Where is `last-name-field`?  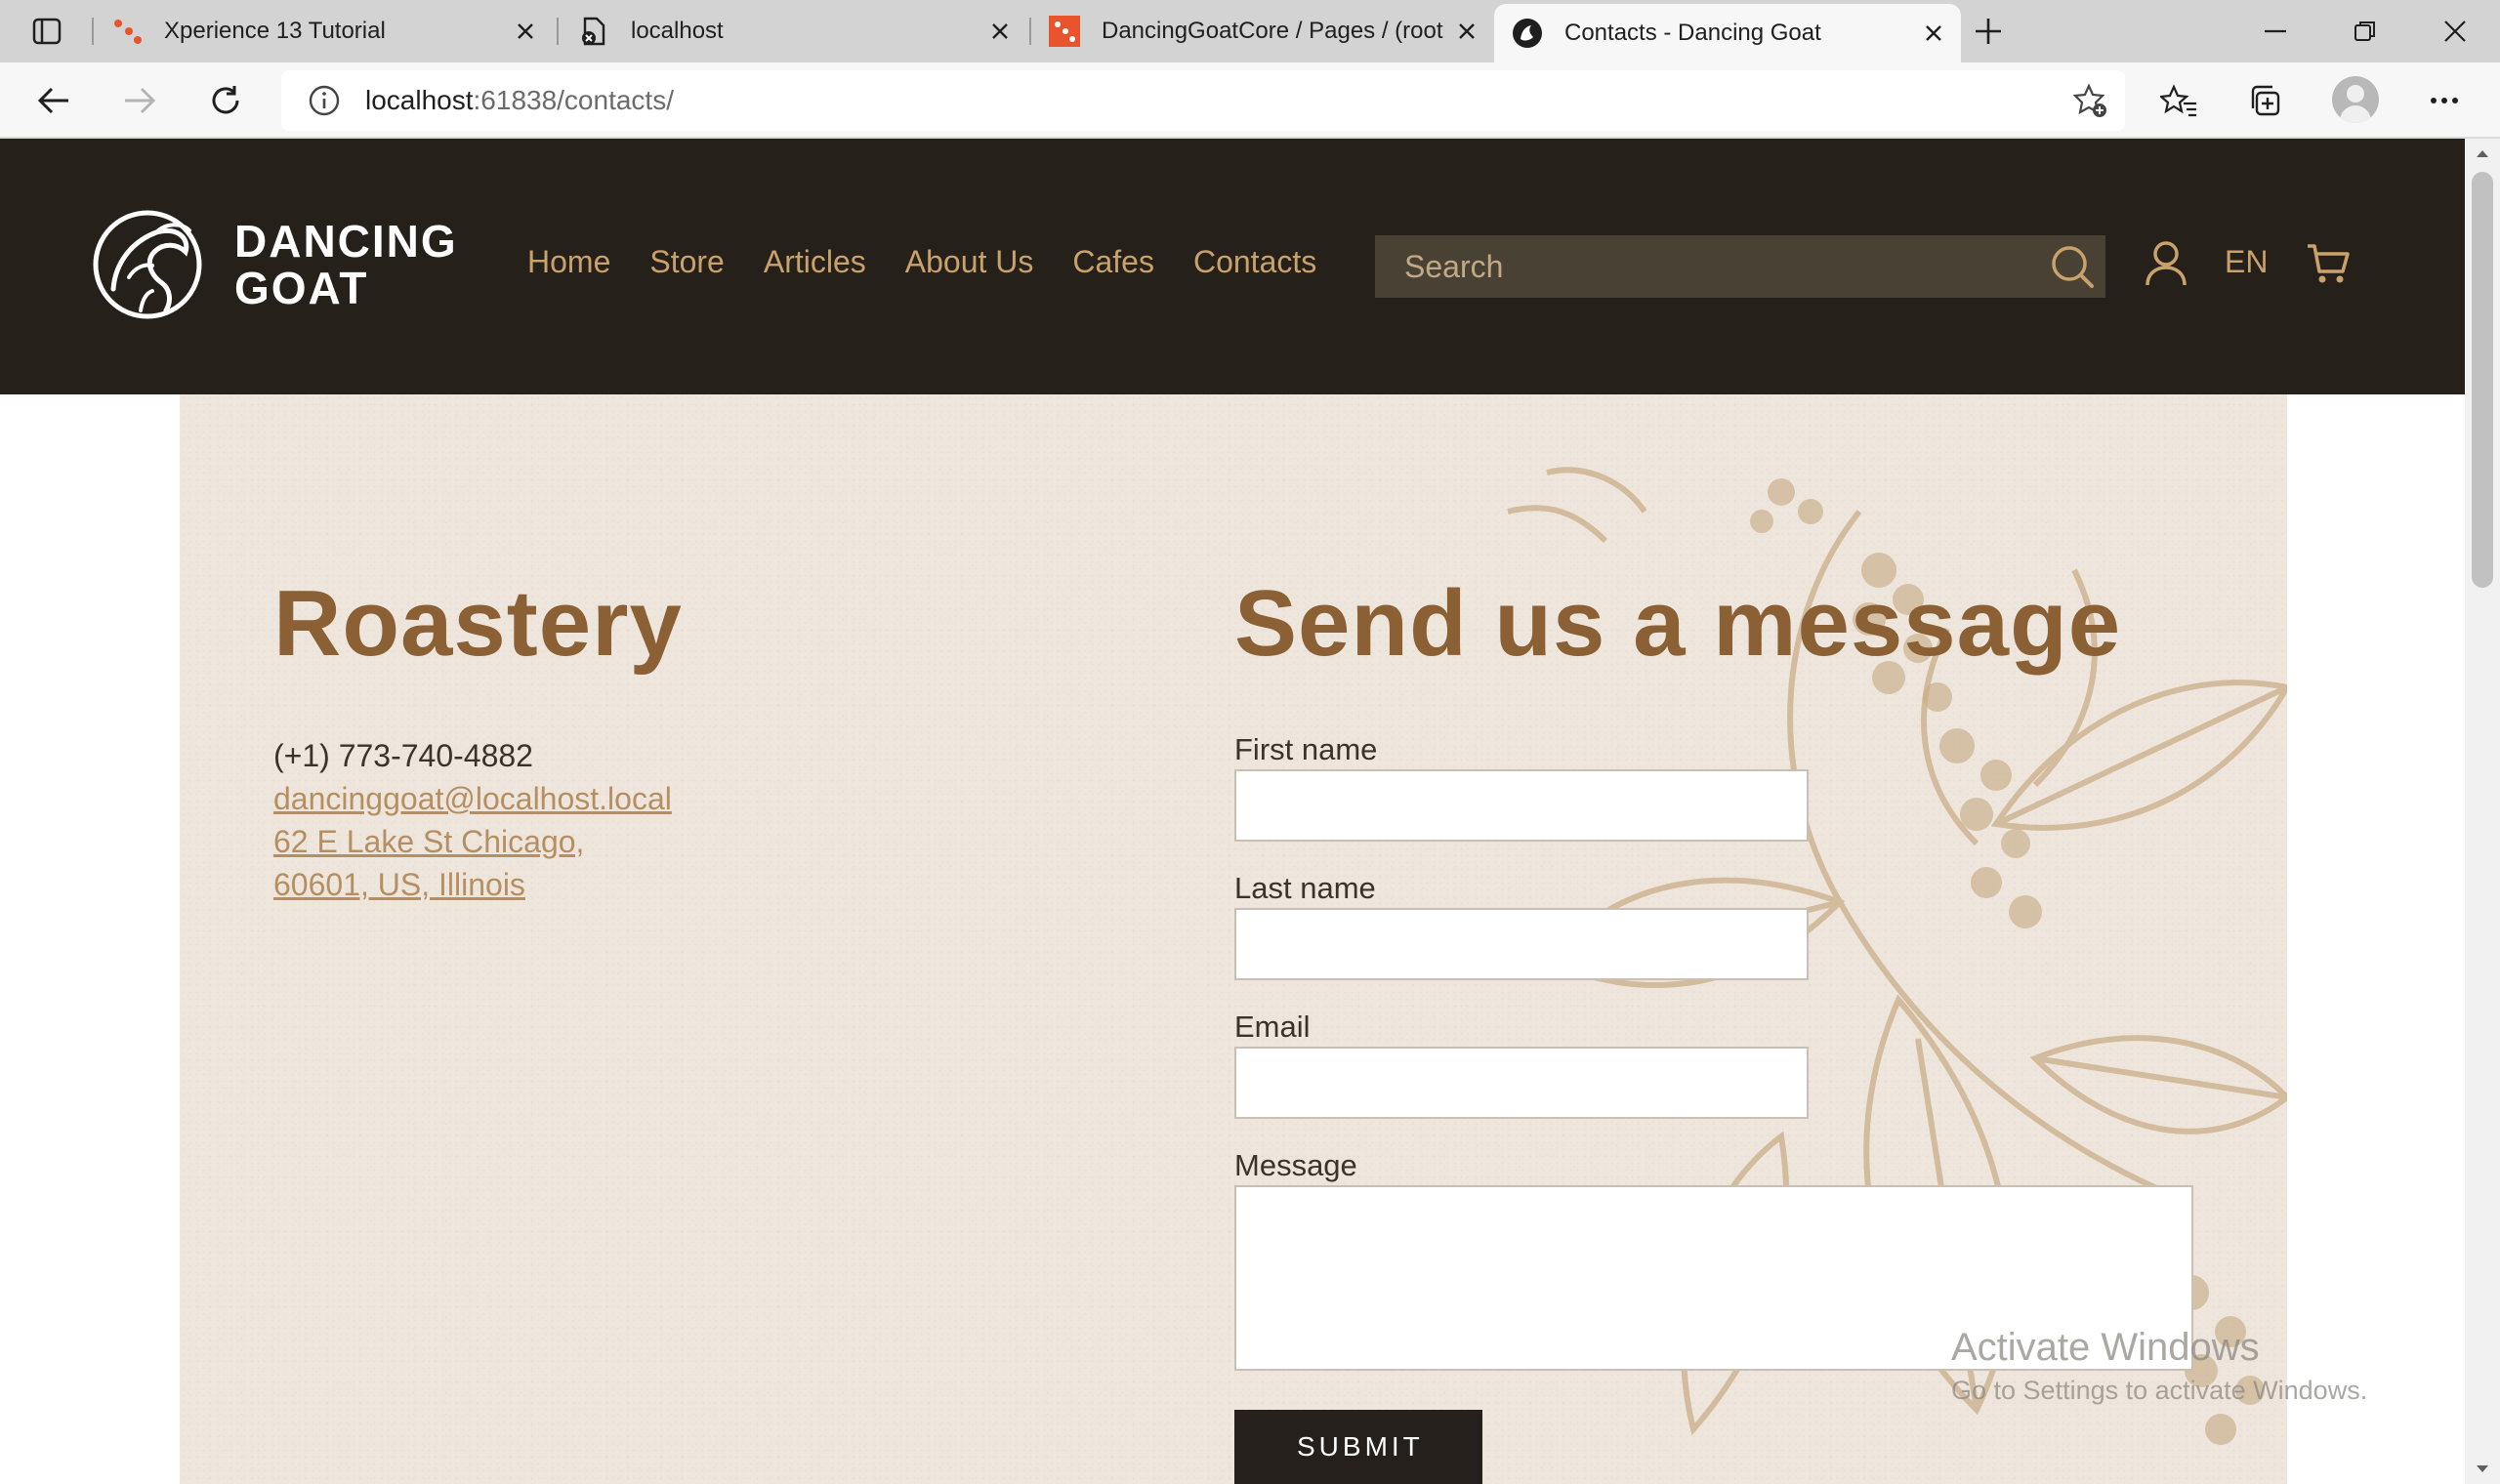 last-name-field is located at coordinates (1521, 944).